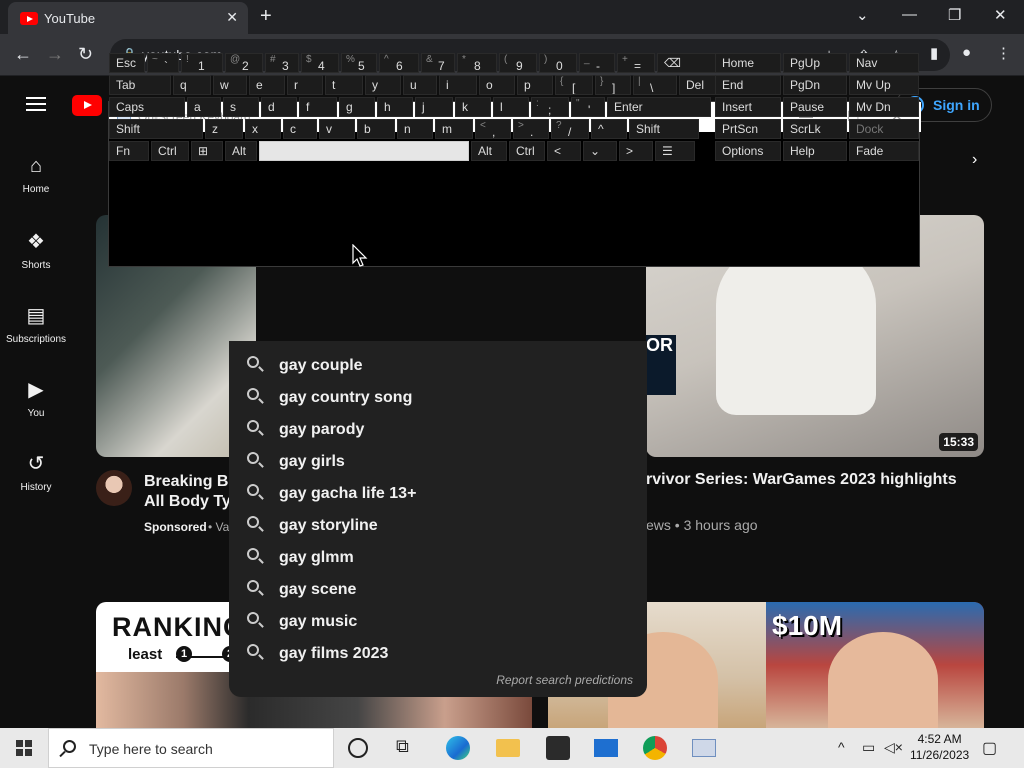 The width and height of the screenshot is (1024, 768). Describe the element at coordinates (359, 63) in the screenshot. I see `osk-key: % 5` at that location.